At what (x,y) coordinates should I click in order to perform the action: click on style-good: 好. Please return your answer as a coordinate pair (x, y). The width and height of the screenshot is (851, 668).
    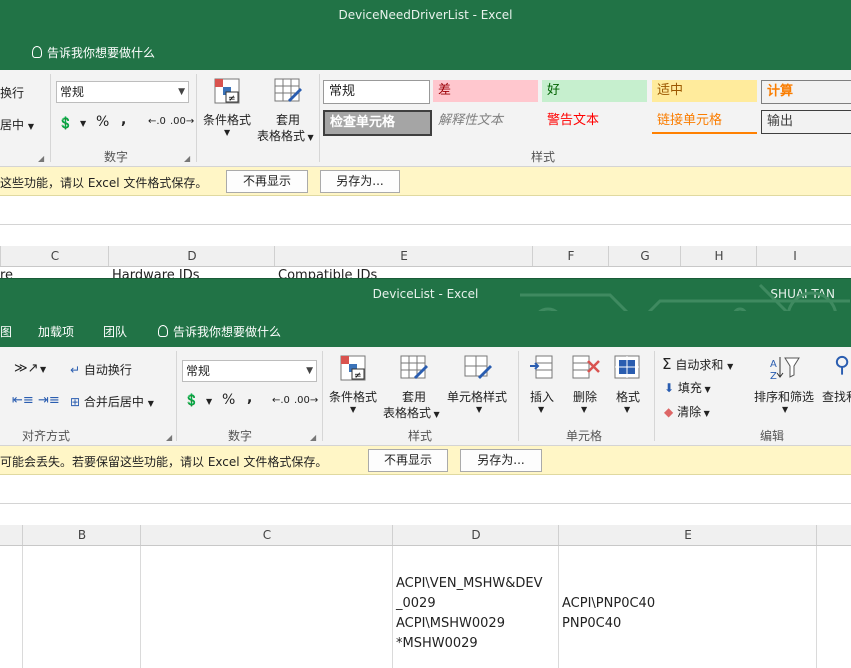
    Looking at the image, I should click on (594, 91).